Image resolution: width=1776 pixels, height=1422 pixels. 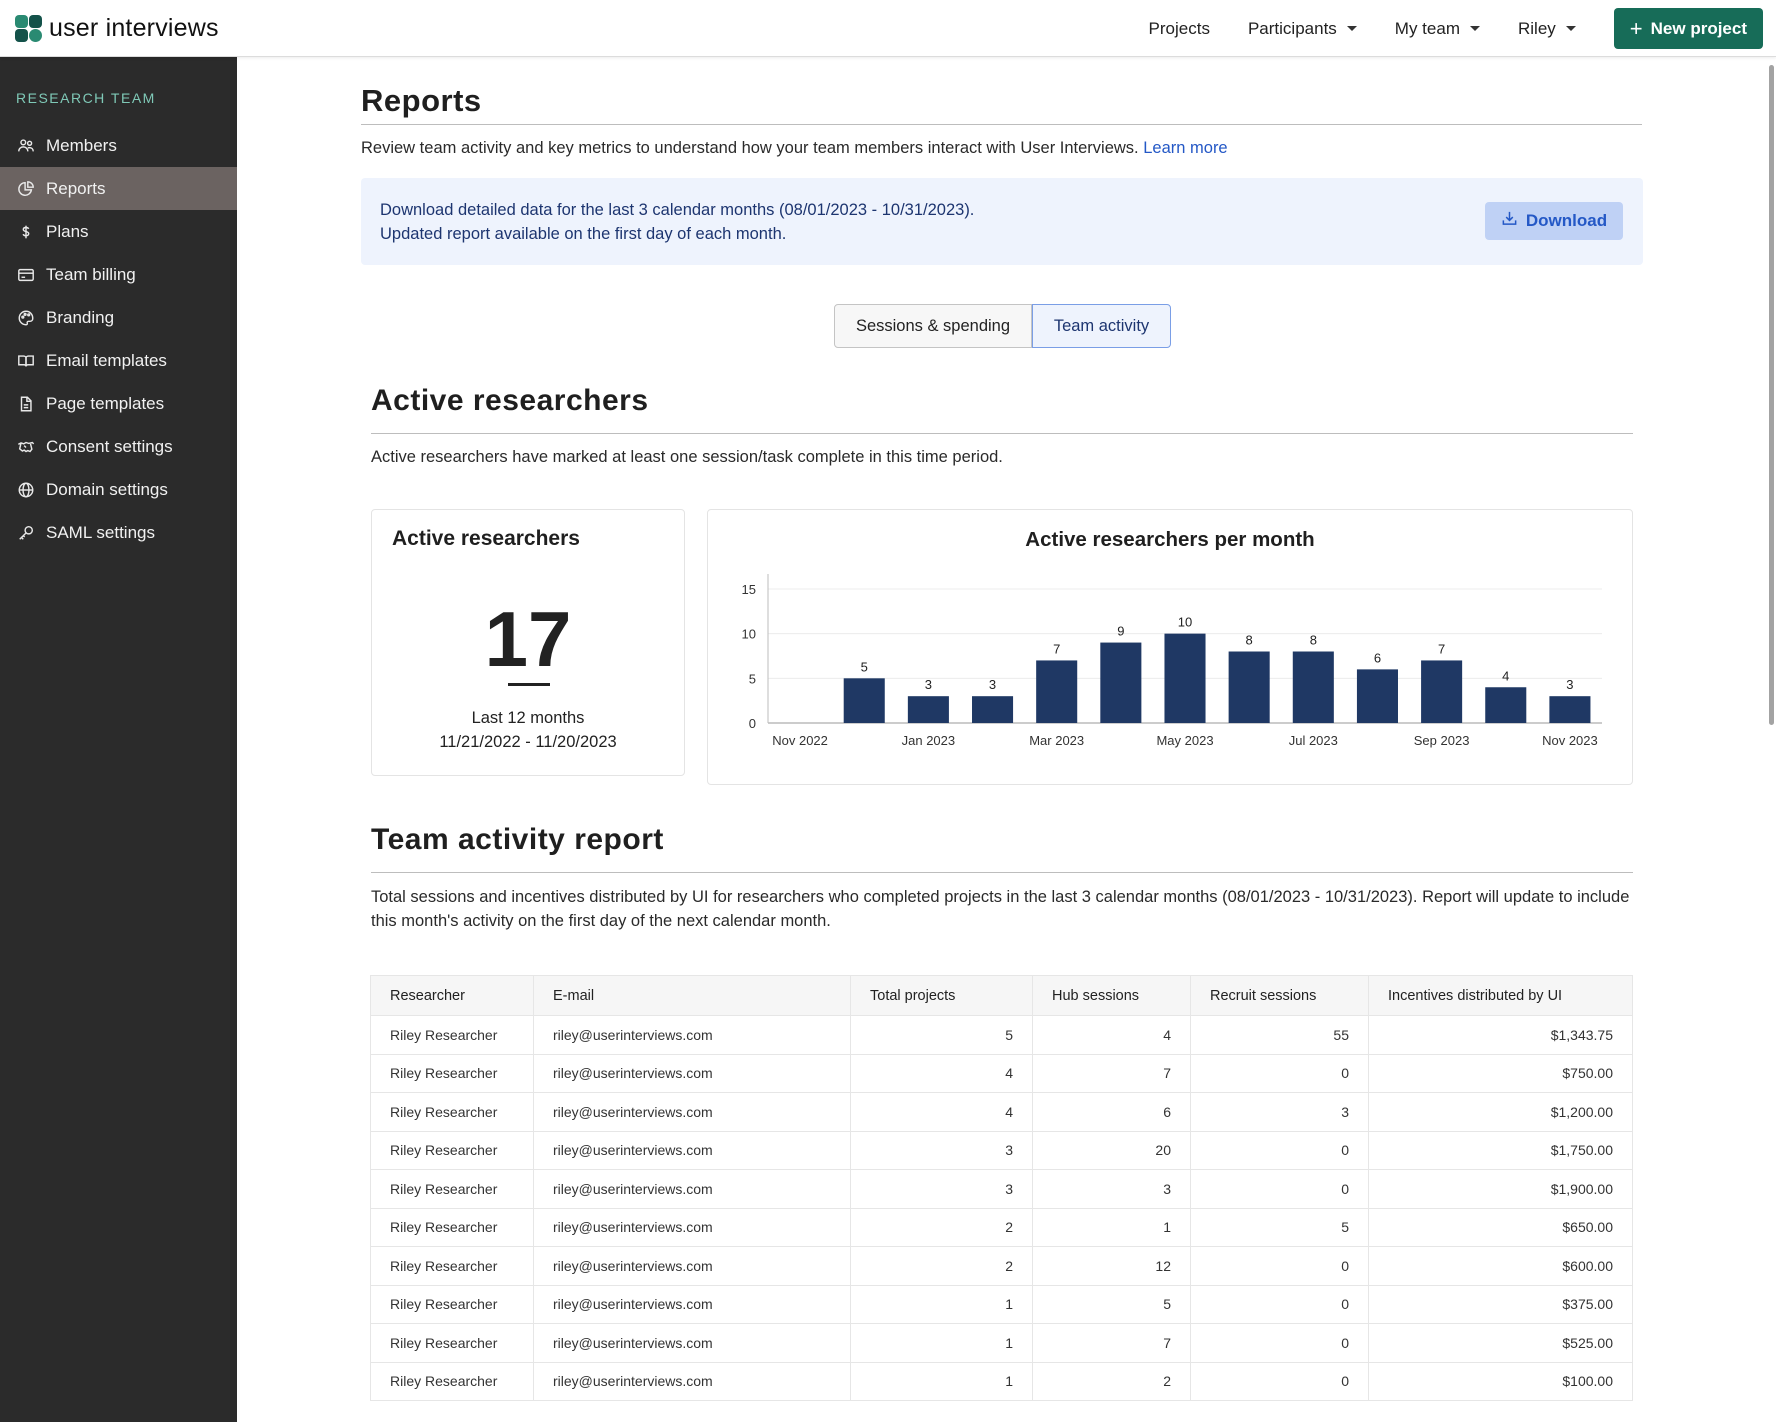 What do you see at coordinates (1111, 1073) in the screenshot?
I see `hub-sessions-cell: 7` at bounding box center [1111, 1073].